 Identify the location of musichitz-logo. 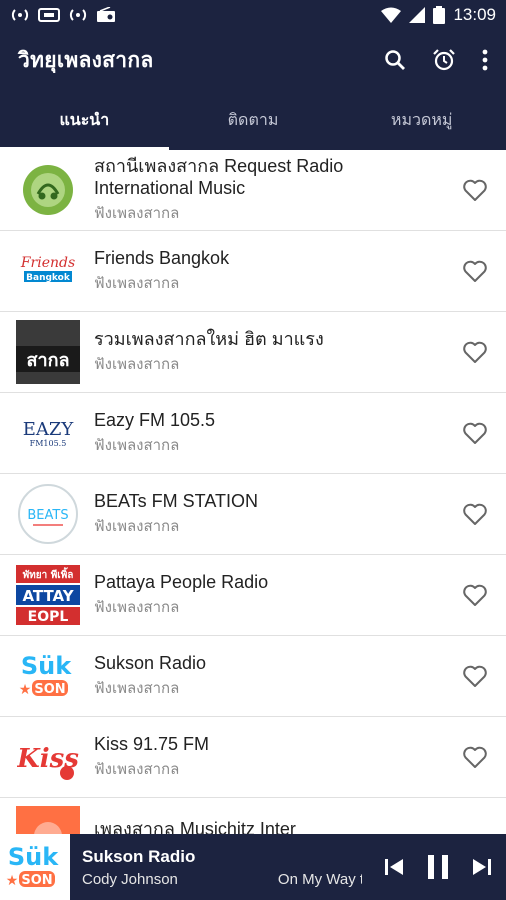
(48, 820).